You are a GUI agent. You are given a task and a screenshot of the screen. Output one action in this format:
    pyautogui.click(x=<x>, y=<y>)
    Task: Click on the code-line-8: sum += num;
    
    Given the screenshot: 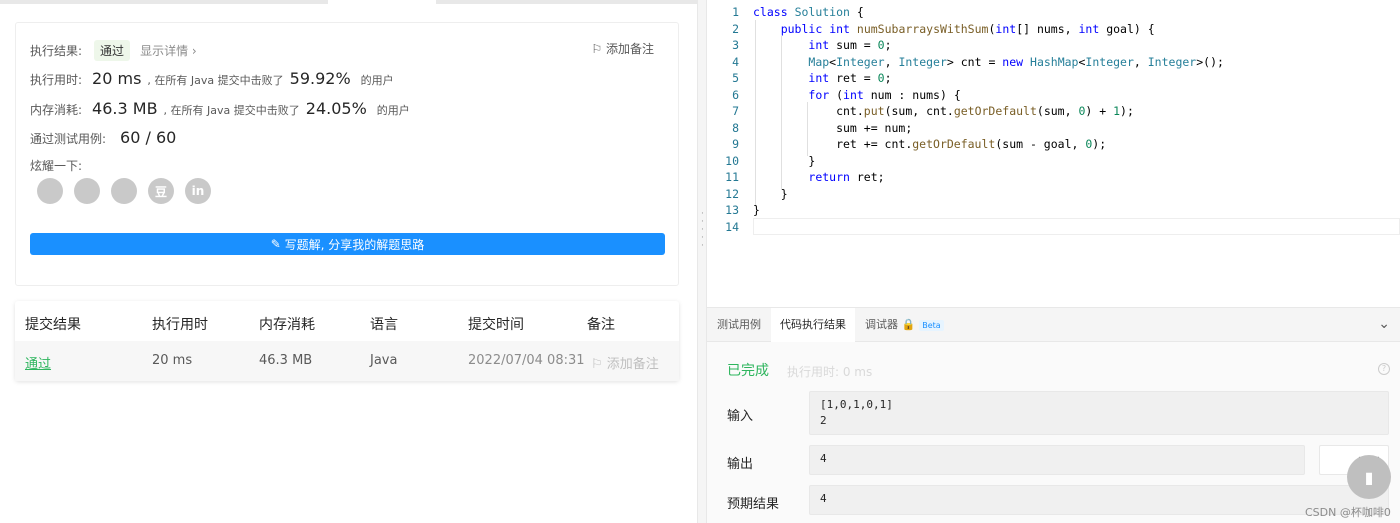 What is the action you would take?
    pyautogui.click(x=833, y=128)
    